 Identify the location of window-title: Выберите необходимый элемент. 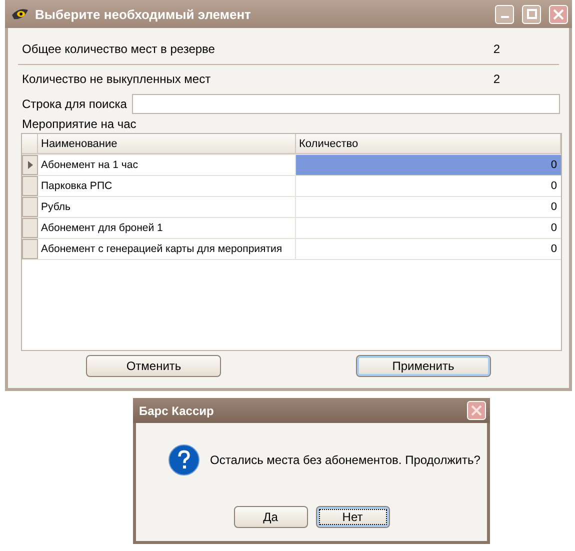
(143, 14).